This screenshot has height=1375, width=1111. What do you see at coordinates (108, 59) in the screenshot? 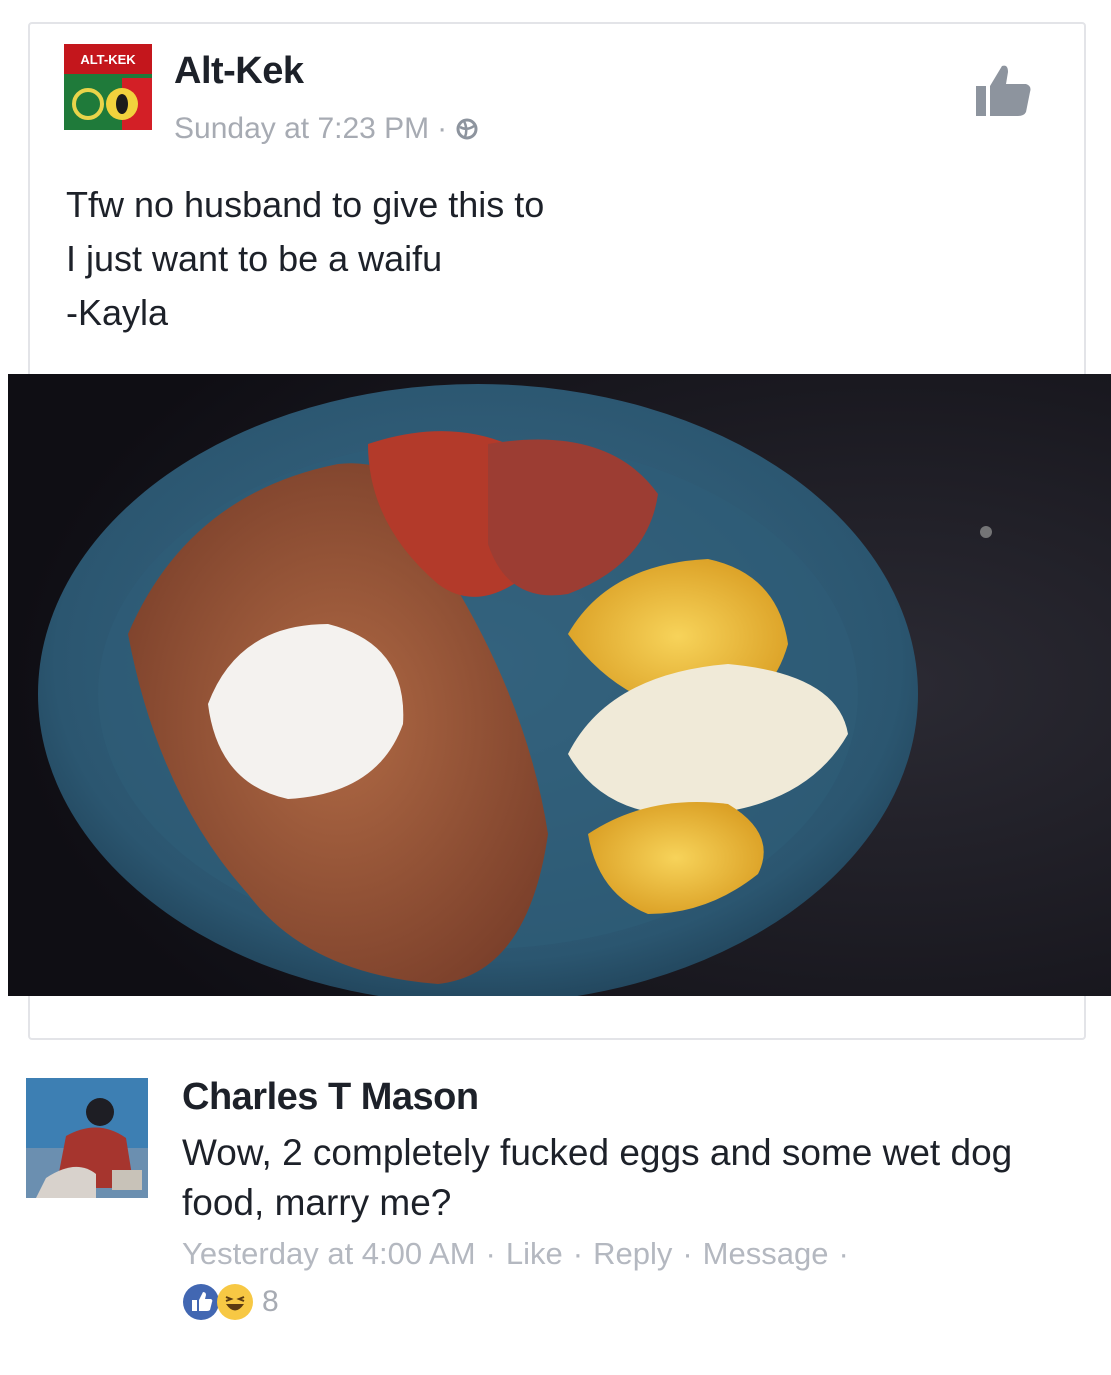
I see `avatar-logo-text: ALT-KEK` at bounding box center [108, 59].